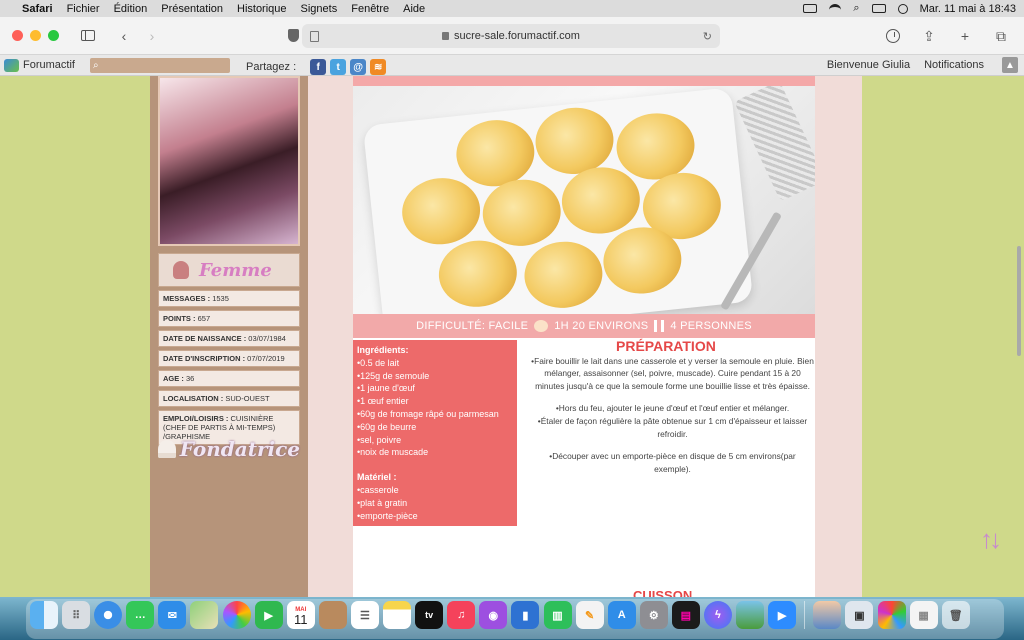  Describe the element at coordinates (378, 362) in the screenshot. I see `ingredient-item: •0.5 de lait` at that location.